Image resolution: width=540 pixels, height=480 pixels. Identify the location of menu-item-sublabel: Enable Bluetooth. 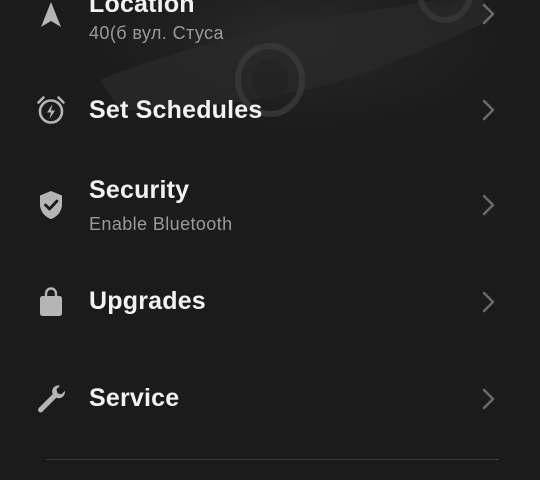
(161, 224).